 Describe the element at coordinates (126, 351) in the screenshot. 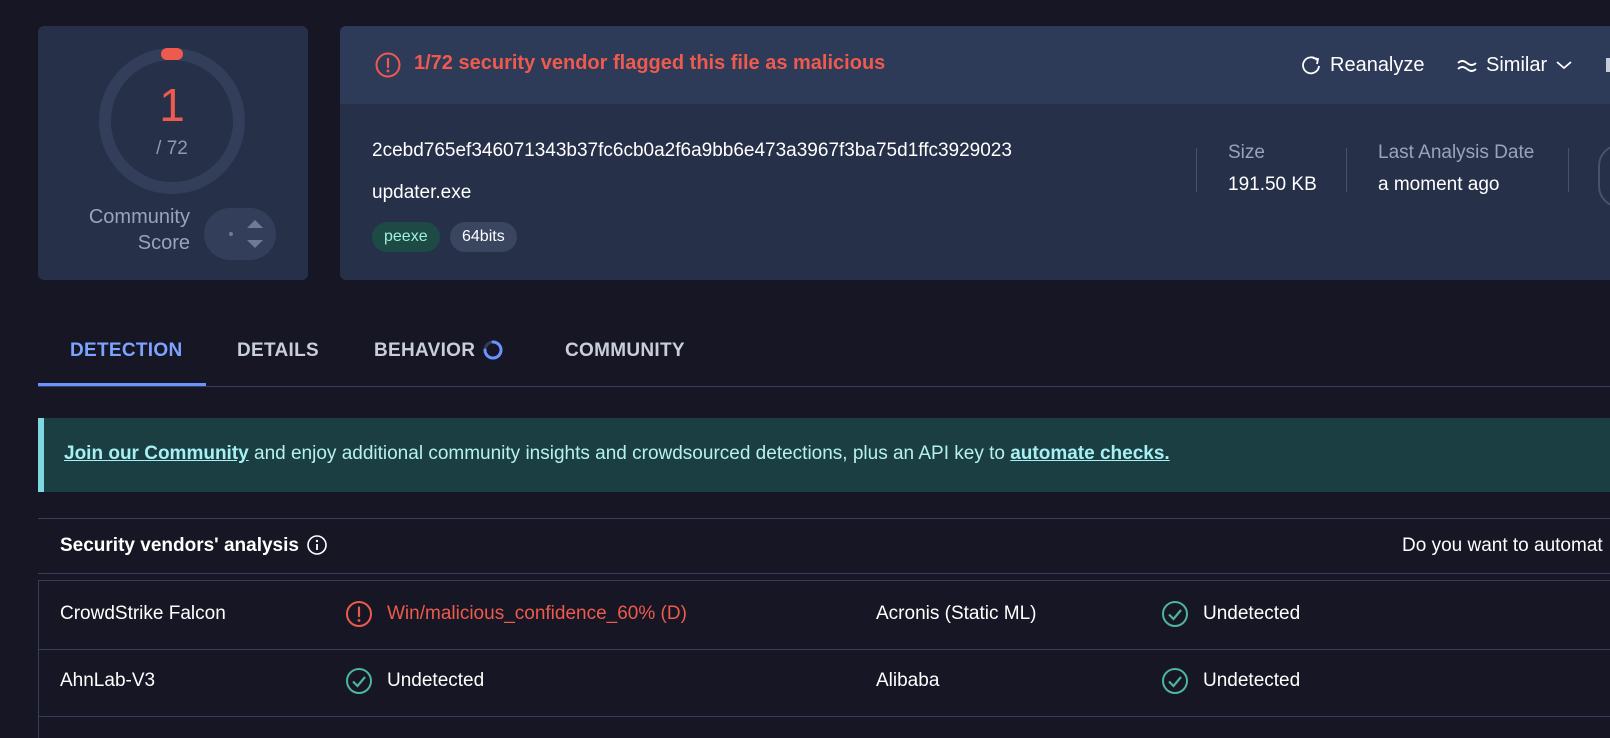

I see `tab-detection: DETECTION` at that location.